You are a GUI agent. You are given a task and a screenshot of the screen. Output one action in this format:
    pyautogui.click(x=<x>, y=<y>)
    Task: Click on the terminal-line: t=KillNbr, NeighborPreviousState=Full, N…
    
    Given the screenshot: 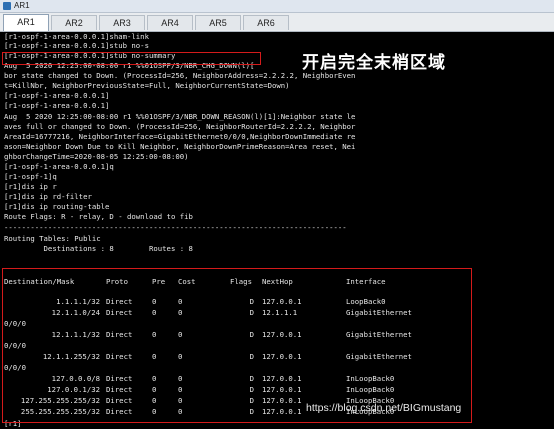 What is the action you would take?
    pyautogui.click(x=147, y=85)
    